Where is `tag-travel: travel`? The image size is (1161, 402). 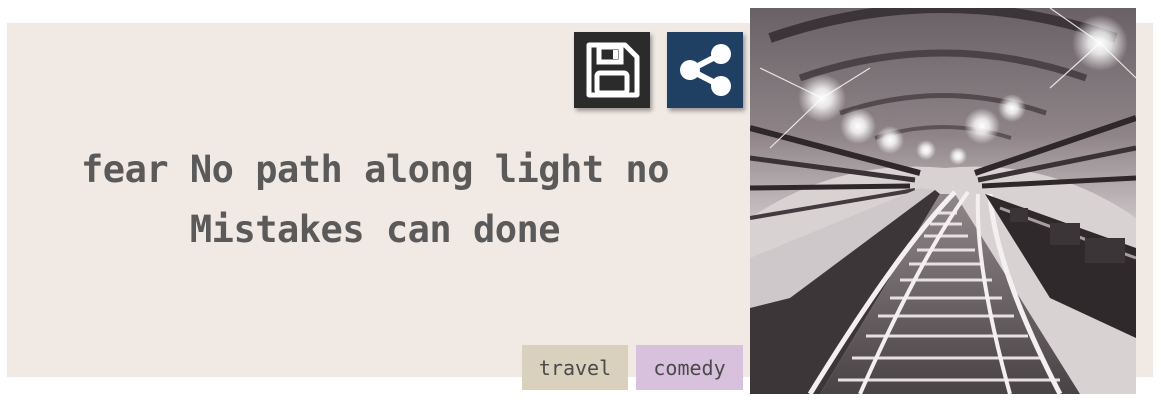 tag-travel: travel is located at coordinates (575, 367).